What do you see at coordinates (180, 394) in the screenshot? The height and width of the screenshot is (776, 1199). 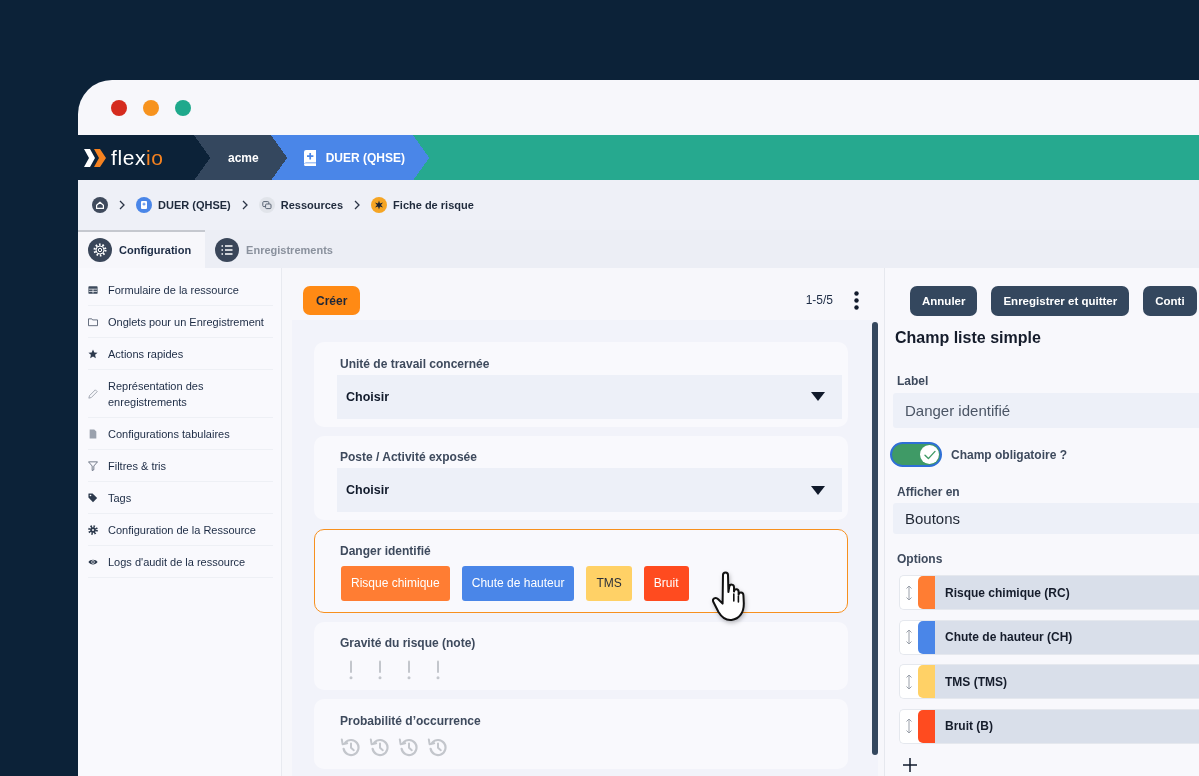 I see `sidebar-item: Représentation des enregistrements` at bounding box center [180, 394].